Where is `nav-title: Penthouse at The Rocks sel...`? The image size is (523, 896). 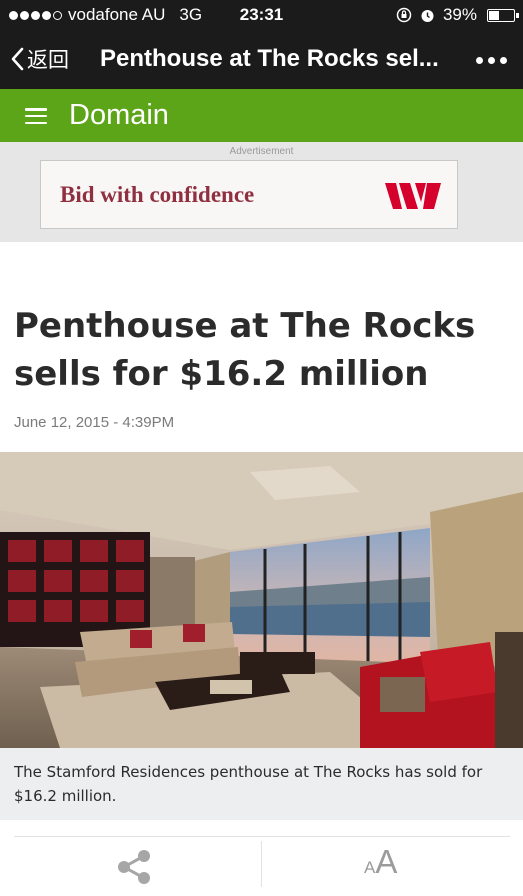 nav-title: Penthouse at The Rocks sel... is located at coordinates (269, 58).